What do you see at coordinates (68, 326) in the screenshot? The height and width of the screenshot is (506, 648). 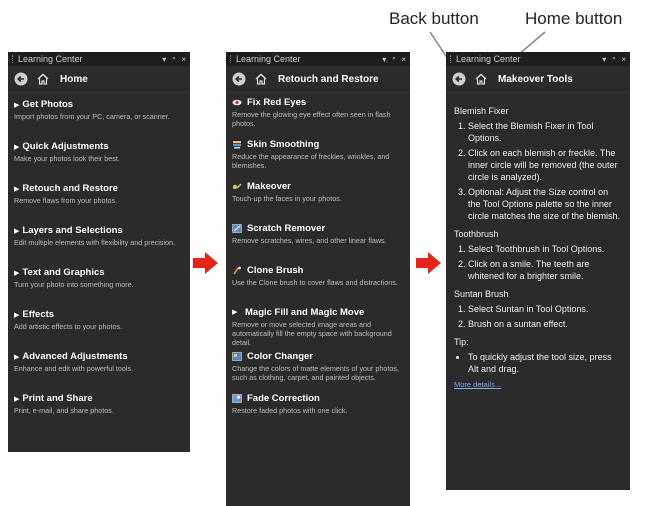 I see `topic-description: Add artistic effects to your photos.` at bounding box center [68, 326].